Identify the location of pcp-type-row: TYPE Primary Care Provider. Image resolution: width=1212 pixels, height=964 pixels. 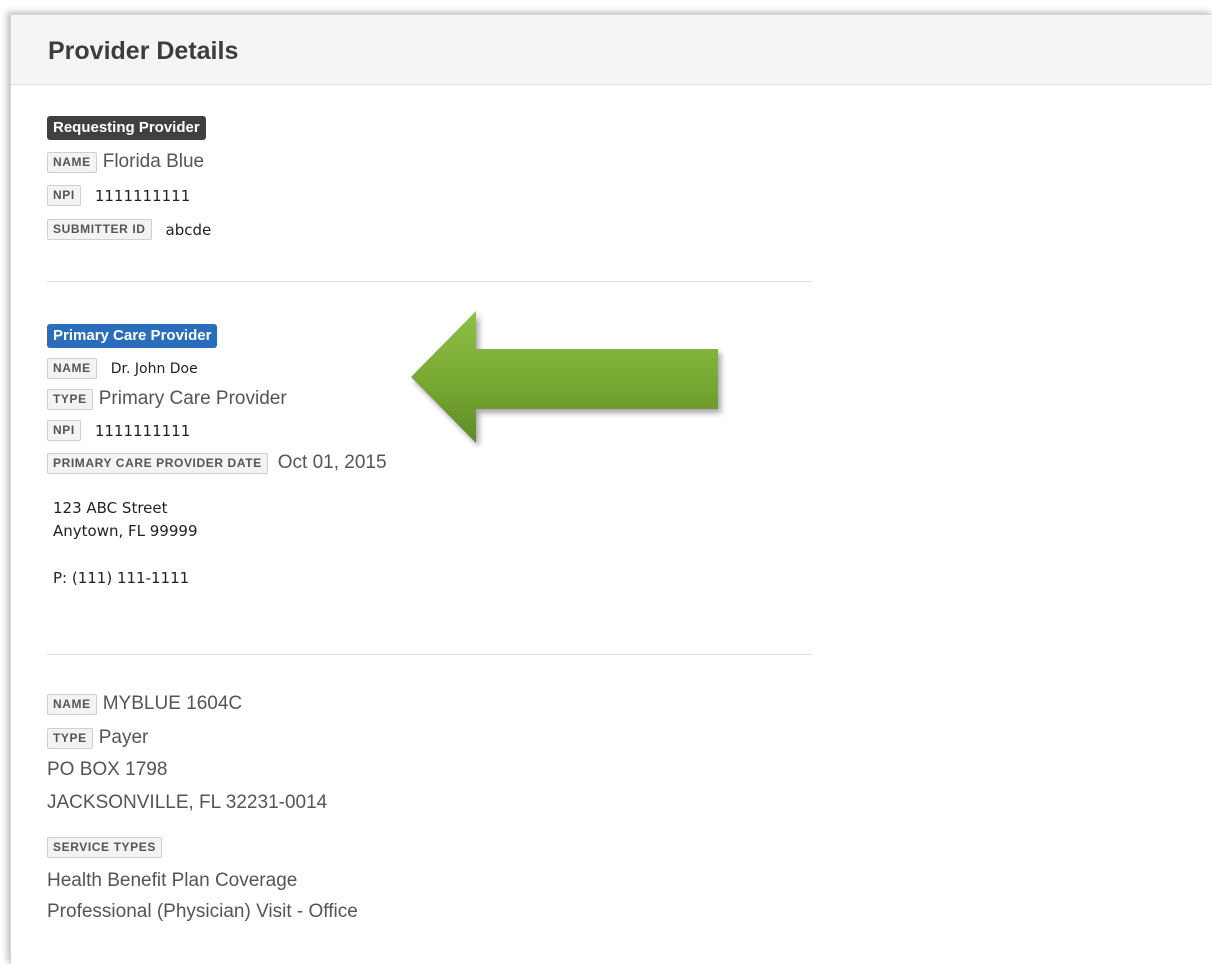
(167, 399).